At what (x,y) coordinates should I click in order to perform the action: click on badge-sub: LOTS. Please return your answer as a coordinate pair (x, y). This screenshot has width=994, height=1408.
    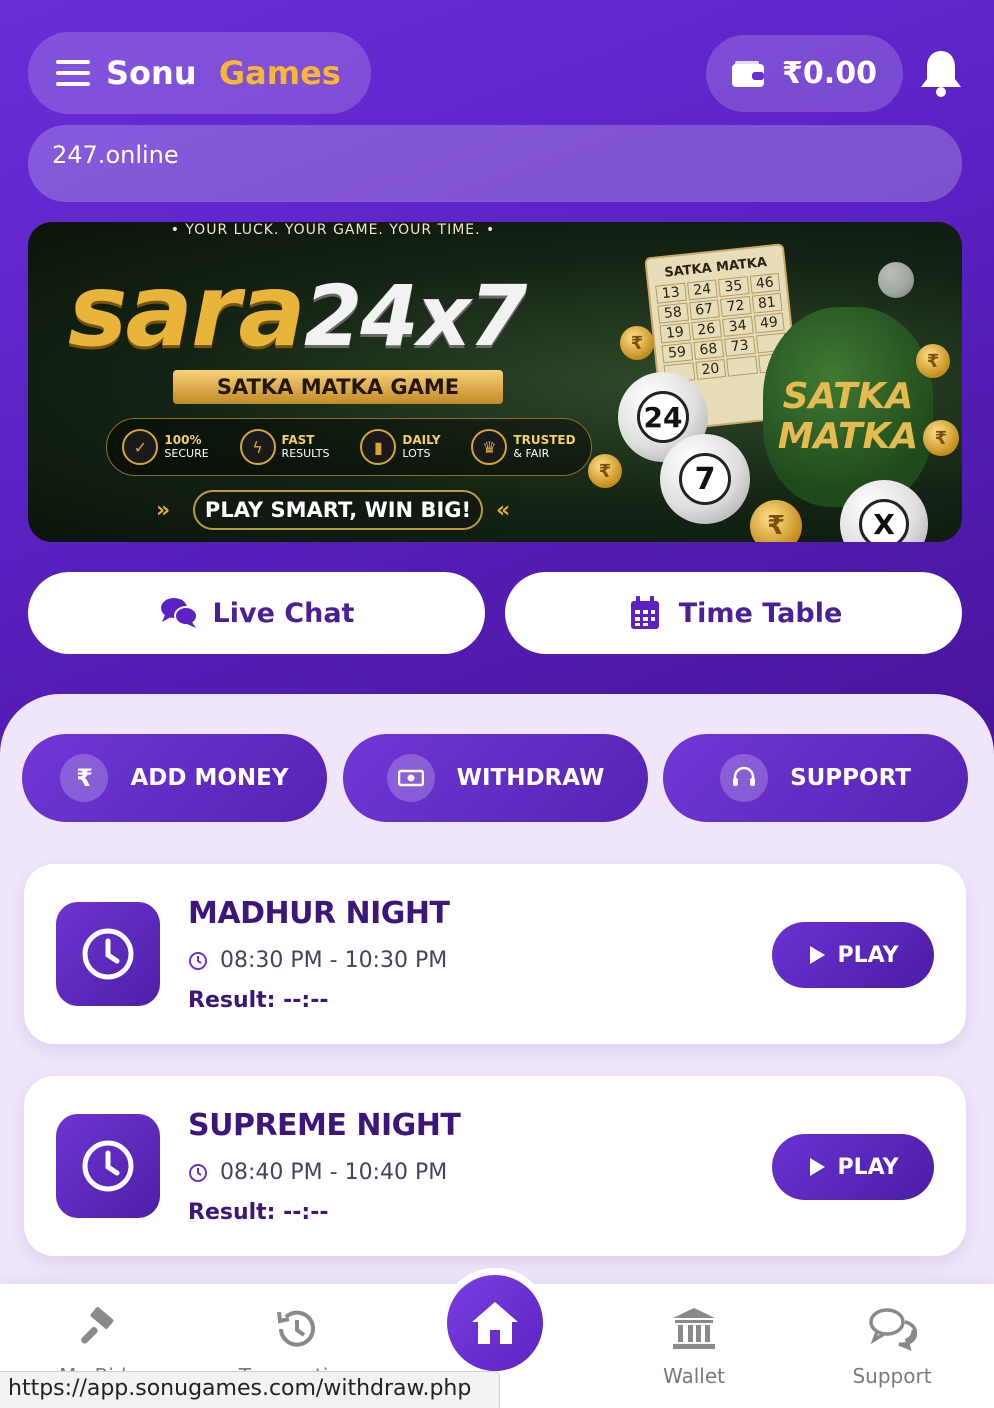
    Looking at the image, I should click on (416, 453).